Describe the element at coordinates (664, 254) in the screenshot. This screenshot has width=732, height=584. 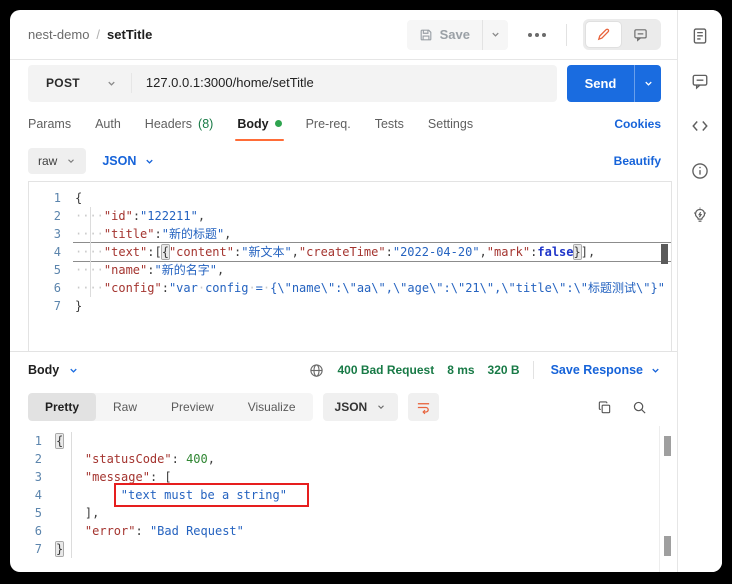
I see `editor-scrollbar-thumb` at that location.